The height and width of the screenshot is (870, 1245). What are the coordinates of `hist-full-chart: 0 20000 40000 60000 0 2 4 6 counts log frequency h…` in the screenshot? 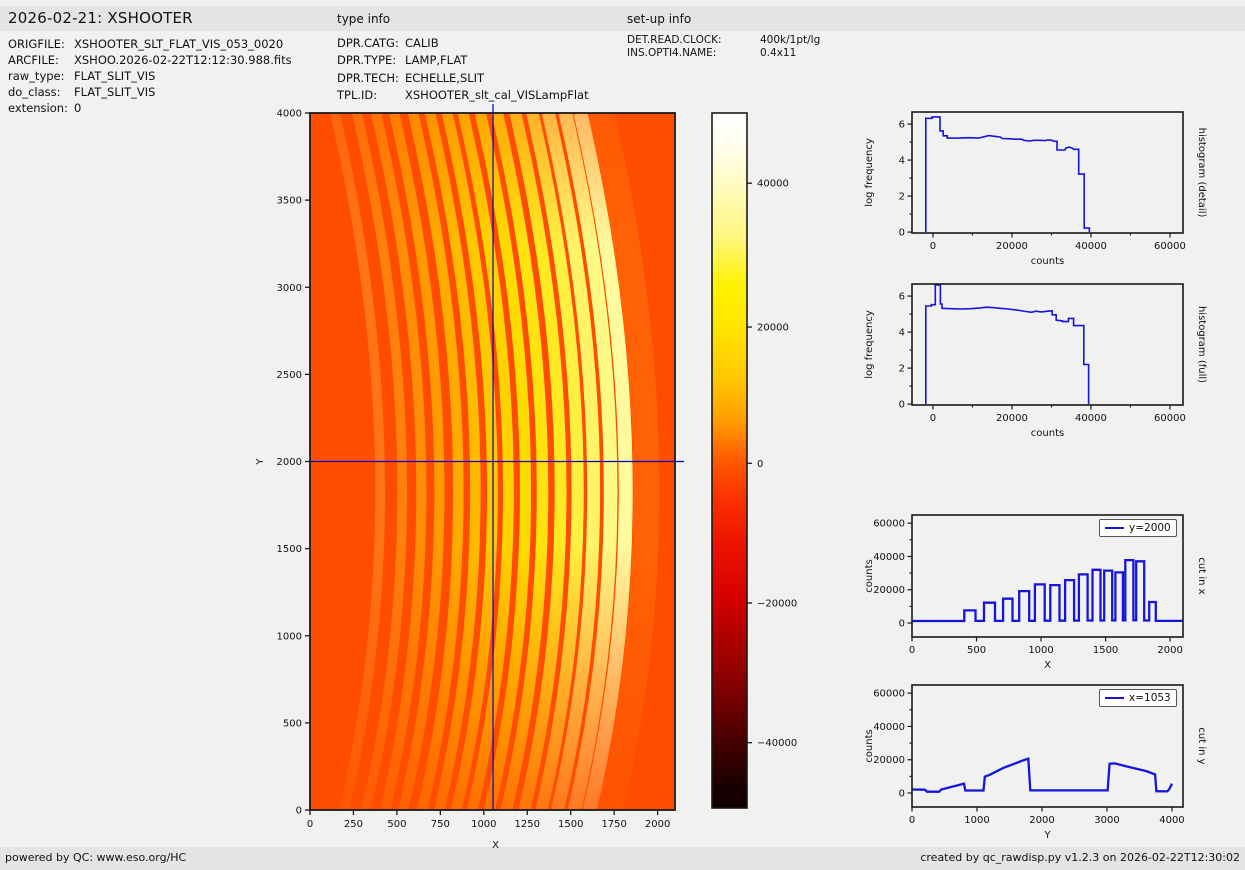 It's located at (1035, 361).